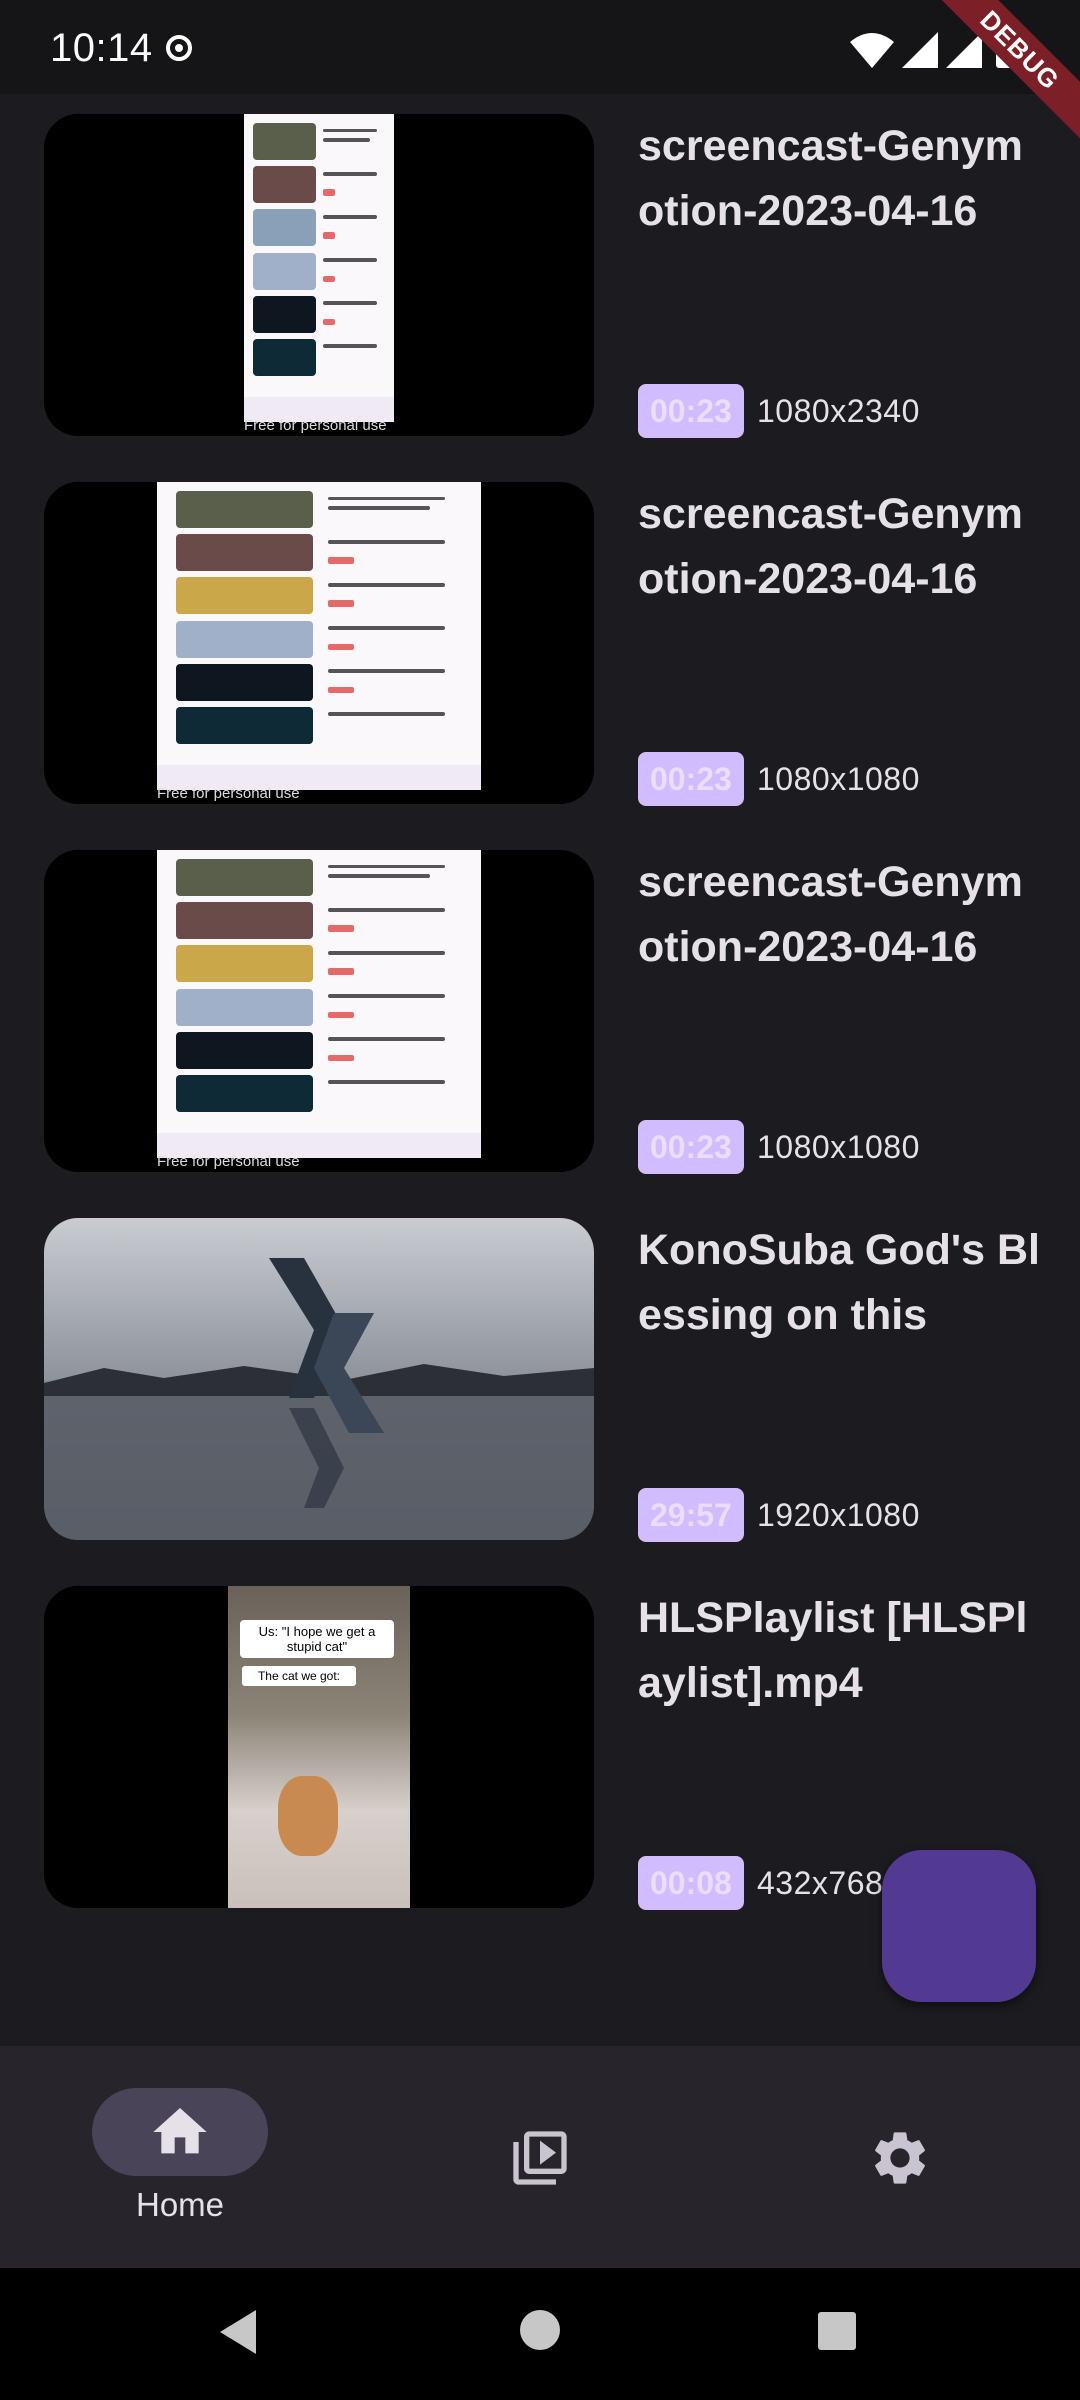  Describe the element at coordinates (833, 1650) in the screenshot. I see `video-title: HLSPlaylist [HLSPlaylist].mp4` at that location.